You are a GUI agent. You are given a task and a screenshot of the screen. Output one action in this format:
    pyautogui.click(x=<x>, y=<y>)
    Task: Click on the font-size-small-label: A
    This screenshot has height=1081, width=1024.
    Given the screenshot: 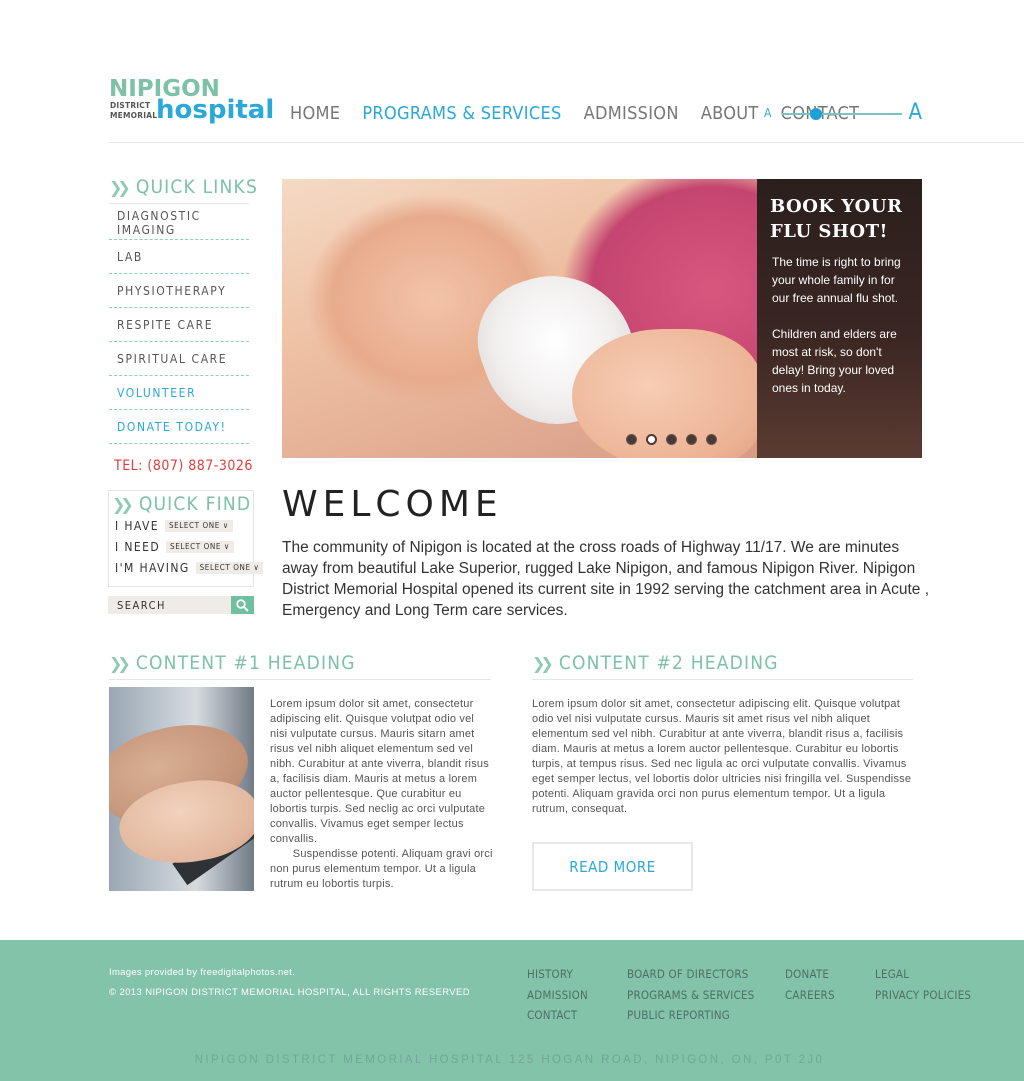 What is the action you would take?
    pyautogui.click(x=767, y=113)
    